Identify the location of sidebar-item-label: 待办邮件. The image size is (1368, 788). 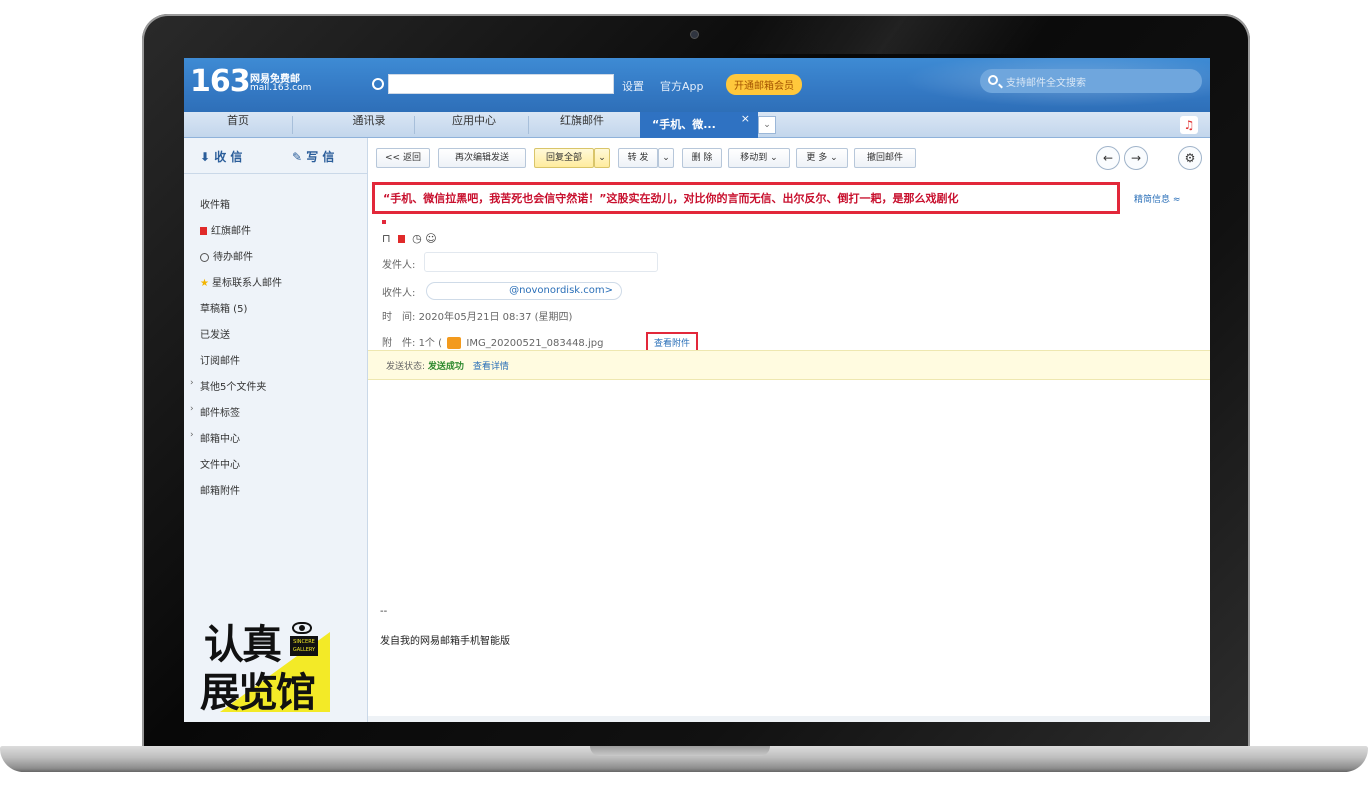
(233, 257).